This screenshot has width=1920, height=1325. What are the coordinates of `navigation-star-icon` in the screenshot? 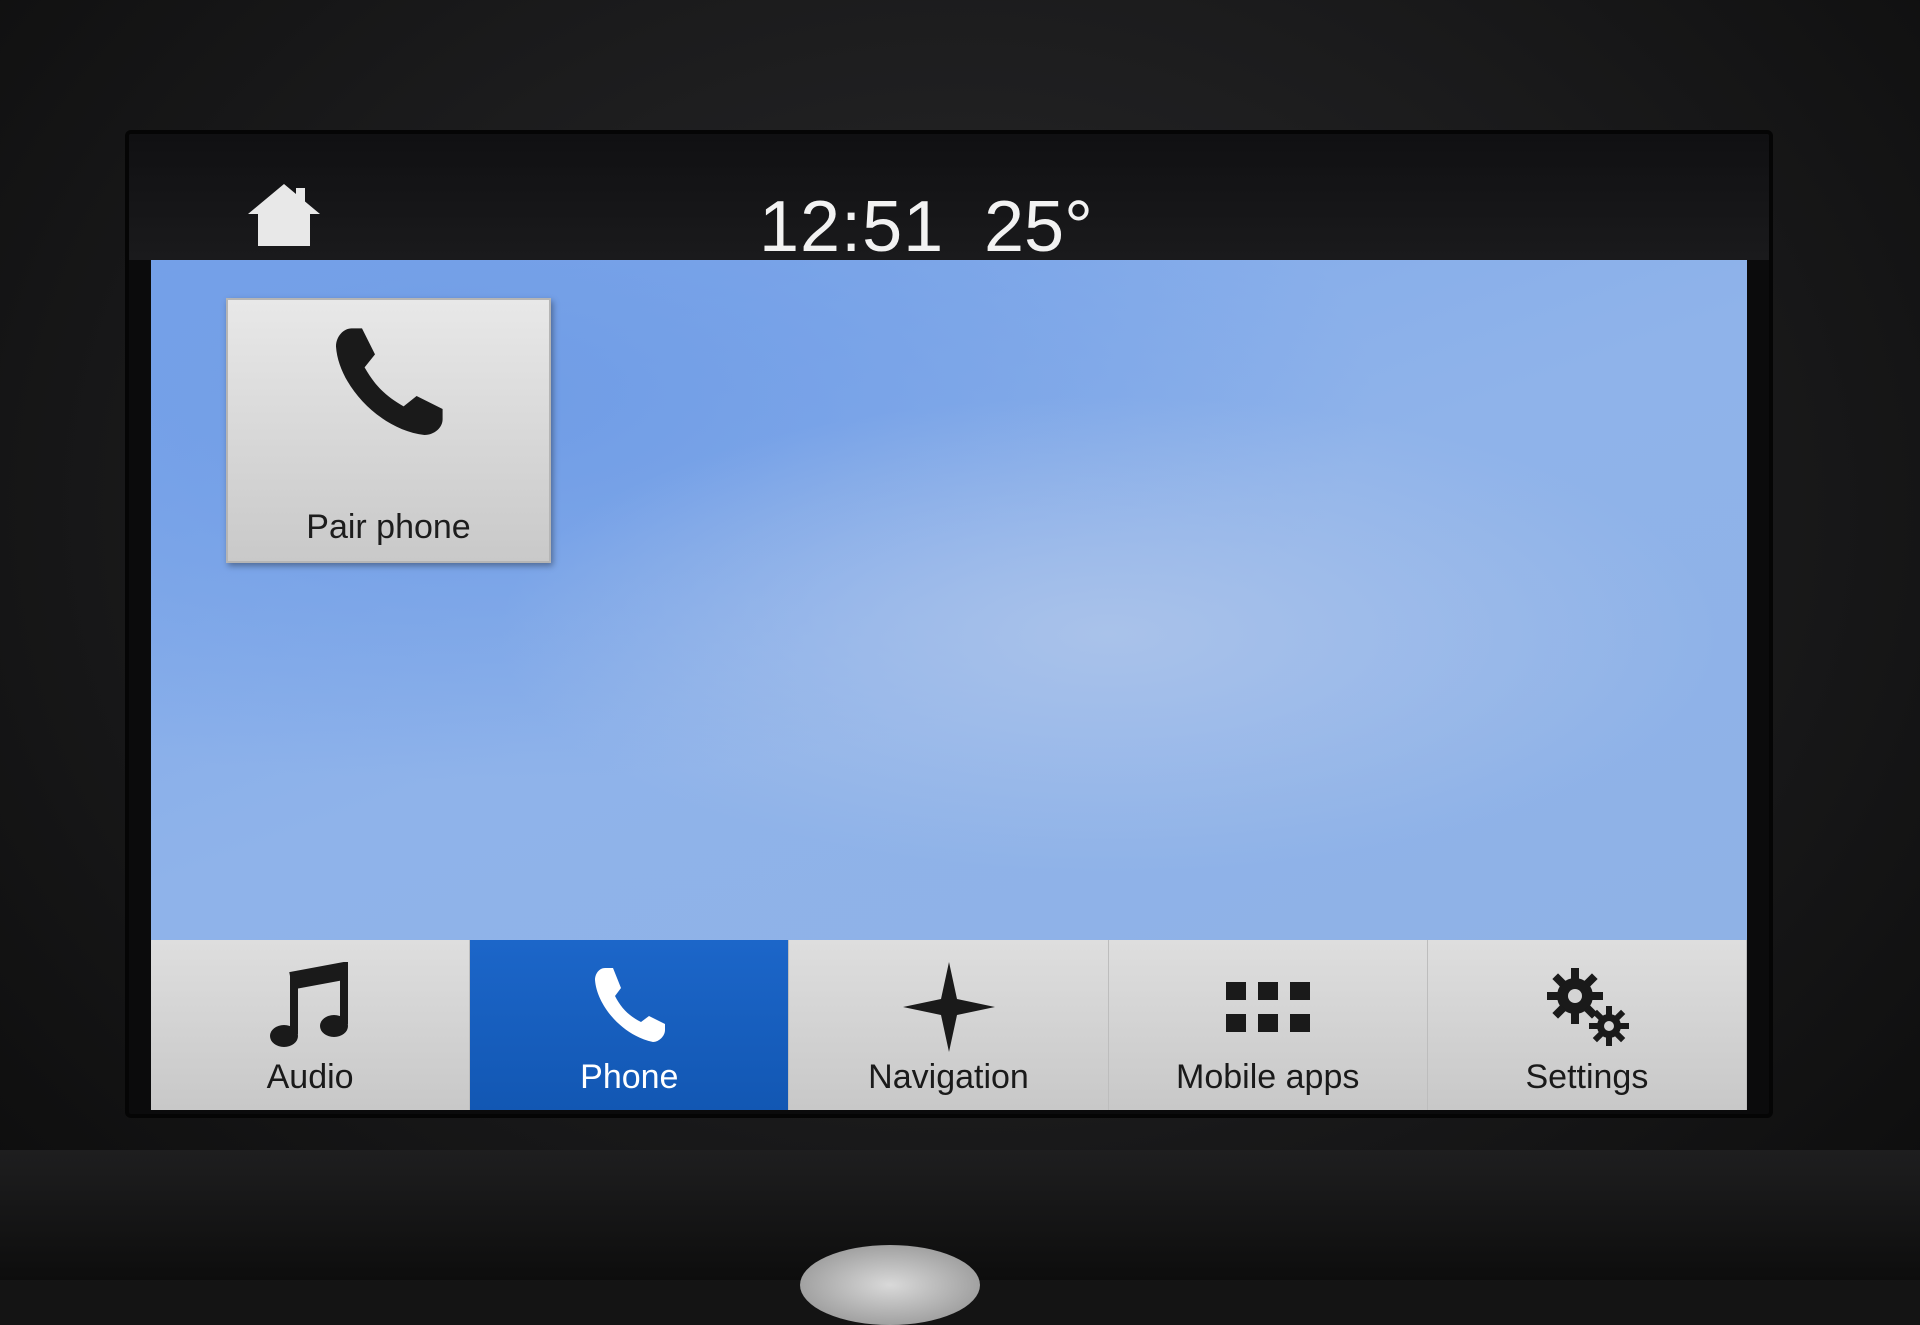 It's located at (948, 1007).